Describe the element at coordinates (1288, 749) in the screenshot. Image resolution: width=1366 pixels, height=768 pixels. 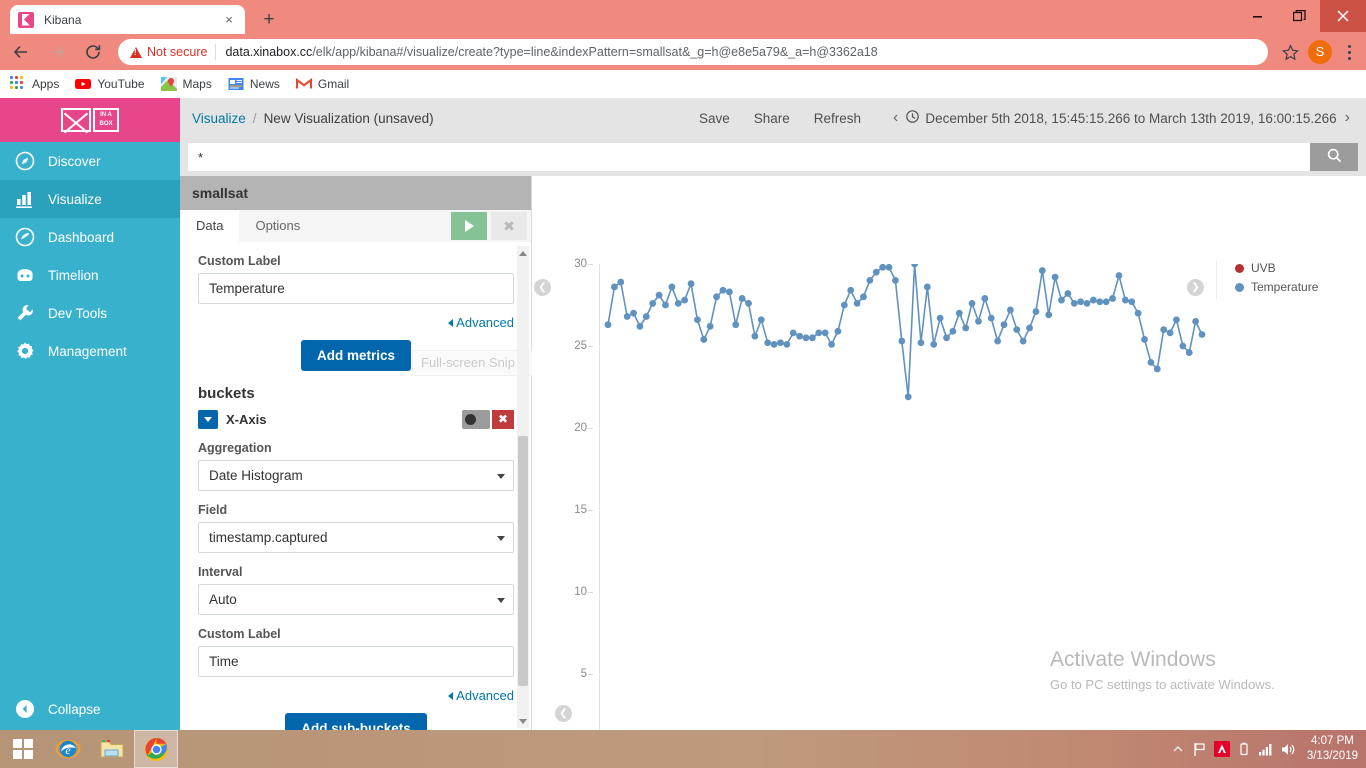
I see `volume-icon` at that location.